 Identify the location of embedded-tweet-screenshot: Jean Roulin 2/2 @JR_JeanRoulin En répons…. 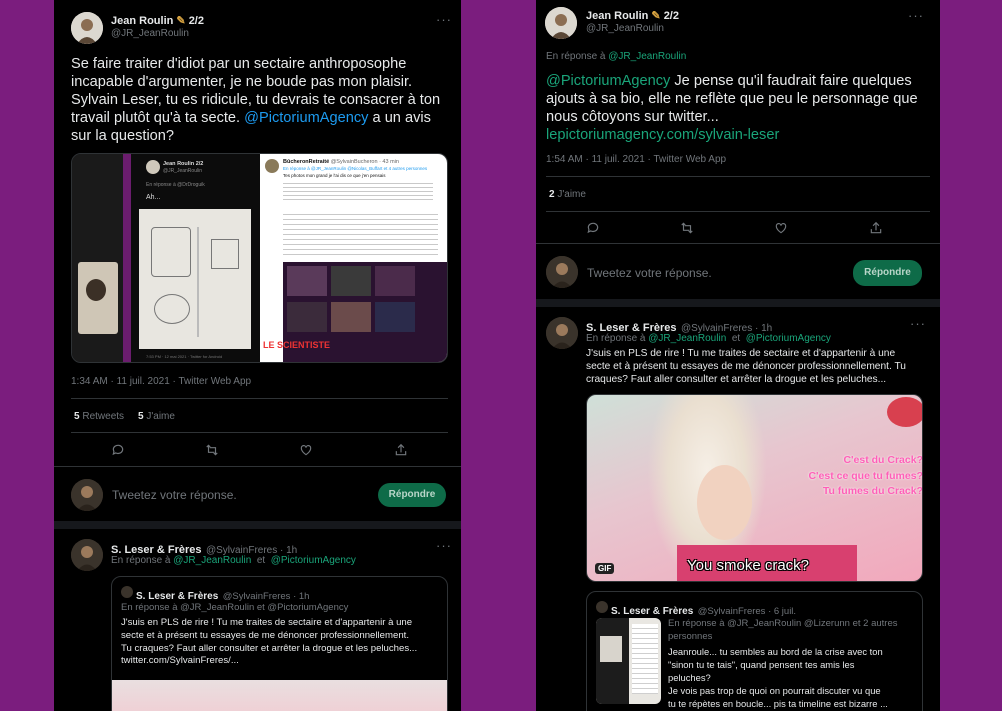
(195, 258).